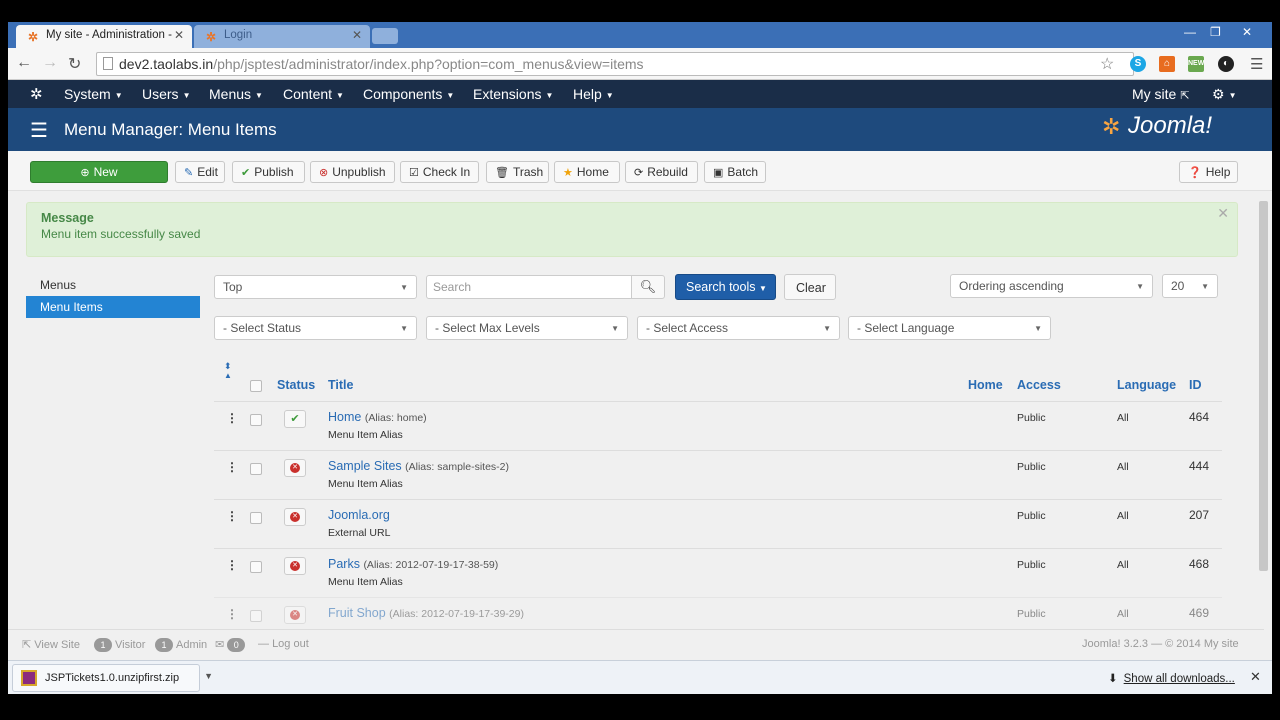 This screenshot has height=720, width=1280. I want to click on restore-icon: ❐, so click(1215, 32).